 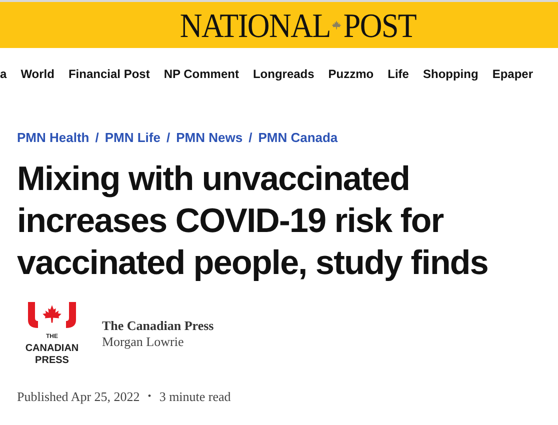 What do you see at coordinates (298, 138) in the screenshot?
I see `breadcrumb-link: PMN Canada` at bounding box center [298, 138].